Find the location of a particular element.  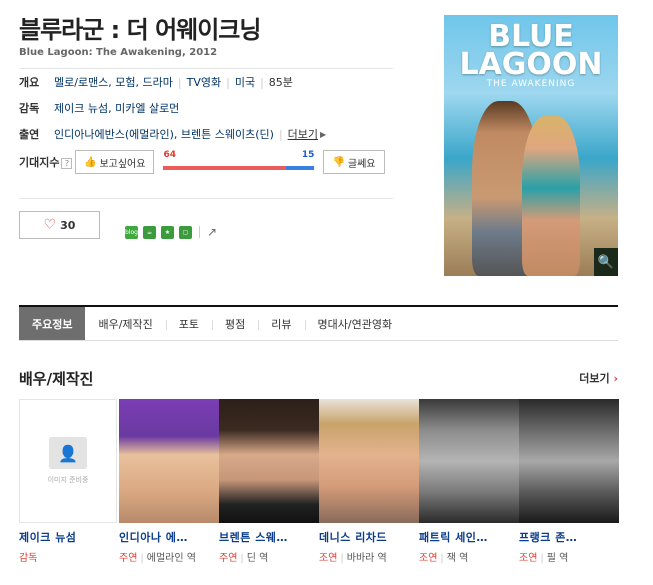

person-name: 제이크 뉴섬 is located at coordinates (69, 537).